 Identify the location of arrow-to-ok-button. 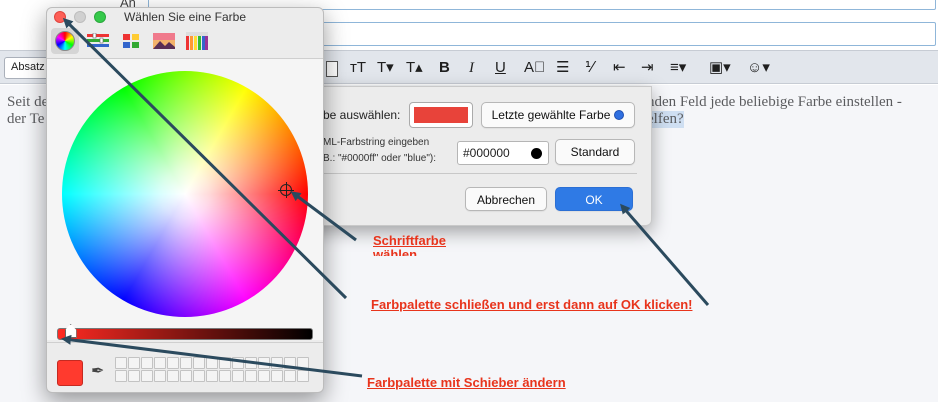
(665, 254).